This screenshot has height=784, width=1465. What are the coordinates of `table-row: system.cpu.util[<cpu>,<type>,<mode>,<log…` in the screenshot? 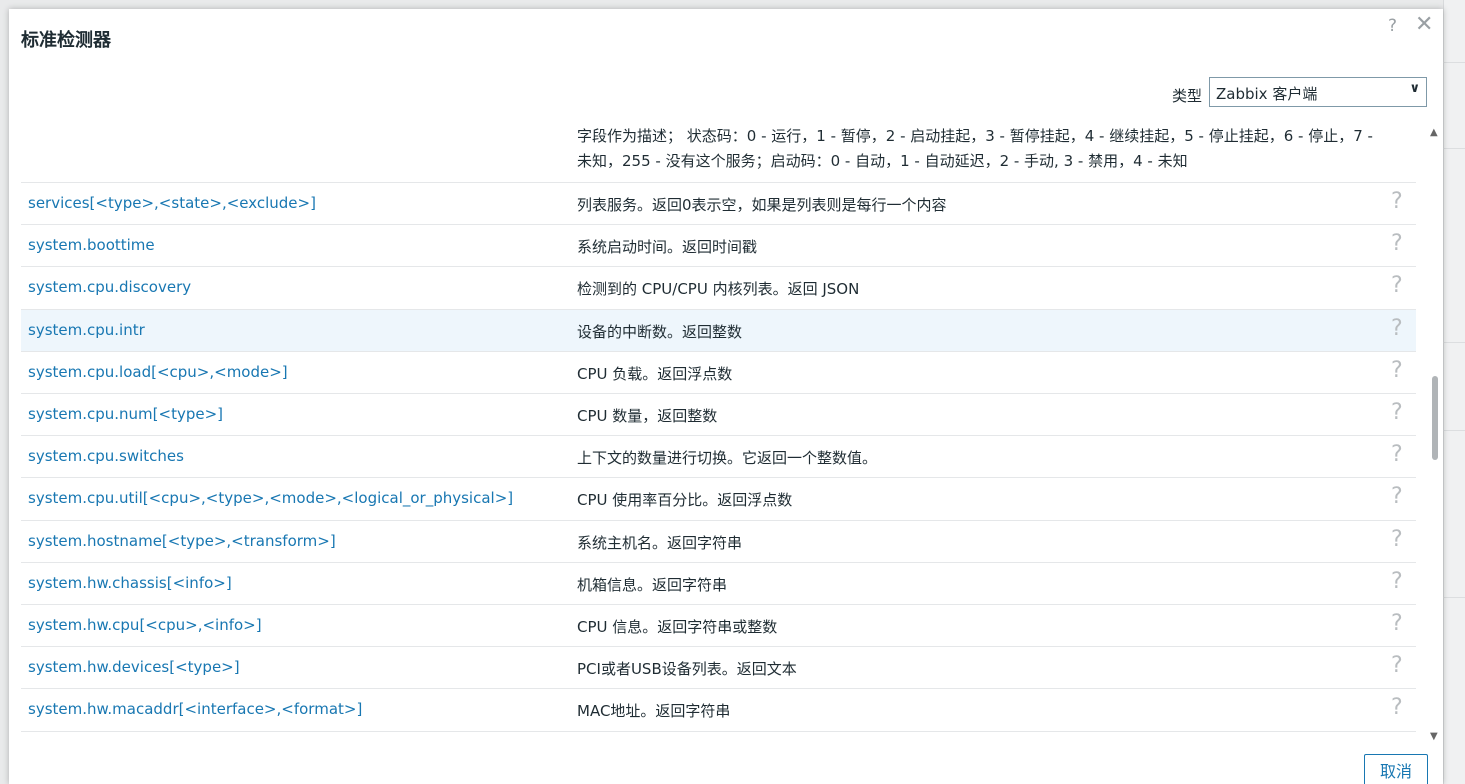 It's located at (718, 498).